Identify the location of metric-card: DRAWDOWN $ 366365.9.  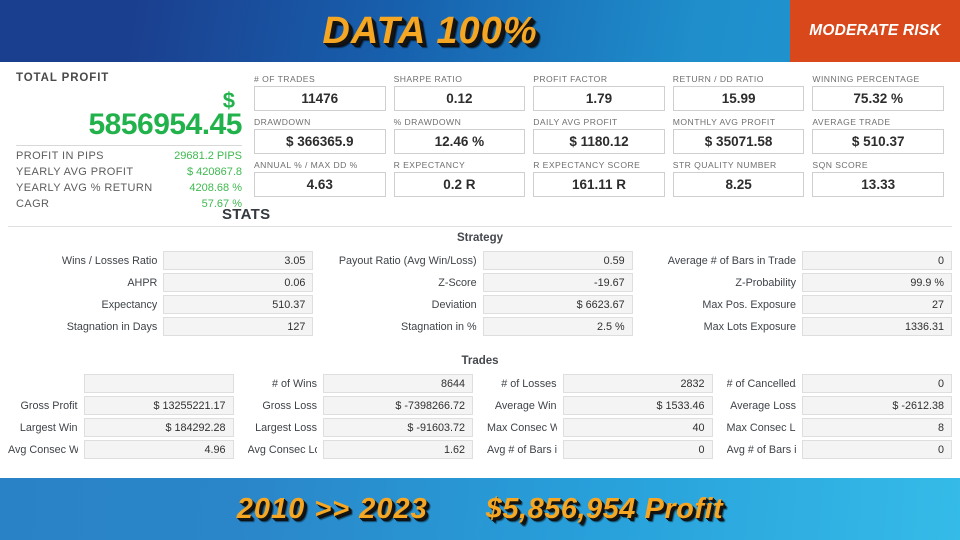
(320, 135).